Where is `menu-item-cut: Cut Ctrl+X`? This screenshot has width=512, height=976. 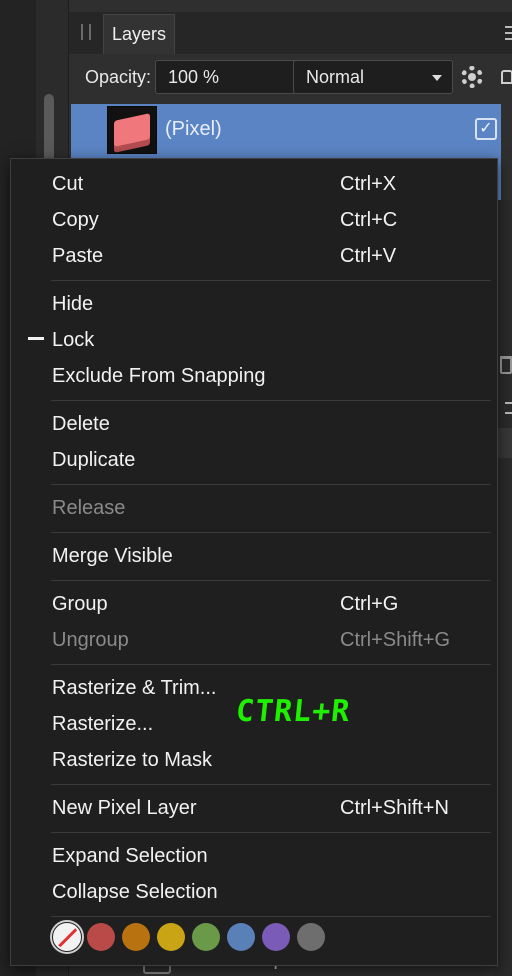 menu-item-cut: Cut Ctrl+X is located at coordinates (255, 183).